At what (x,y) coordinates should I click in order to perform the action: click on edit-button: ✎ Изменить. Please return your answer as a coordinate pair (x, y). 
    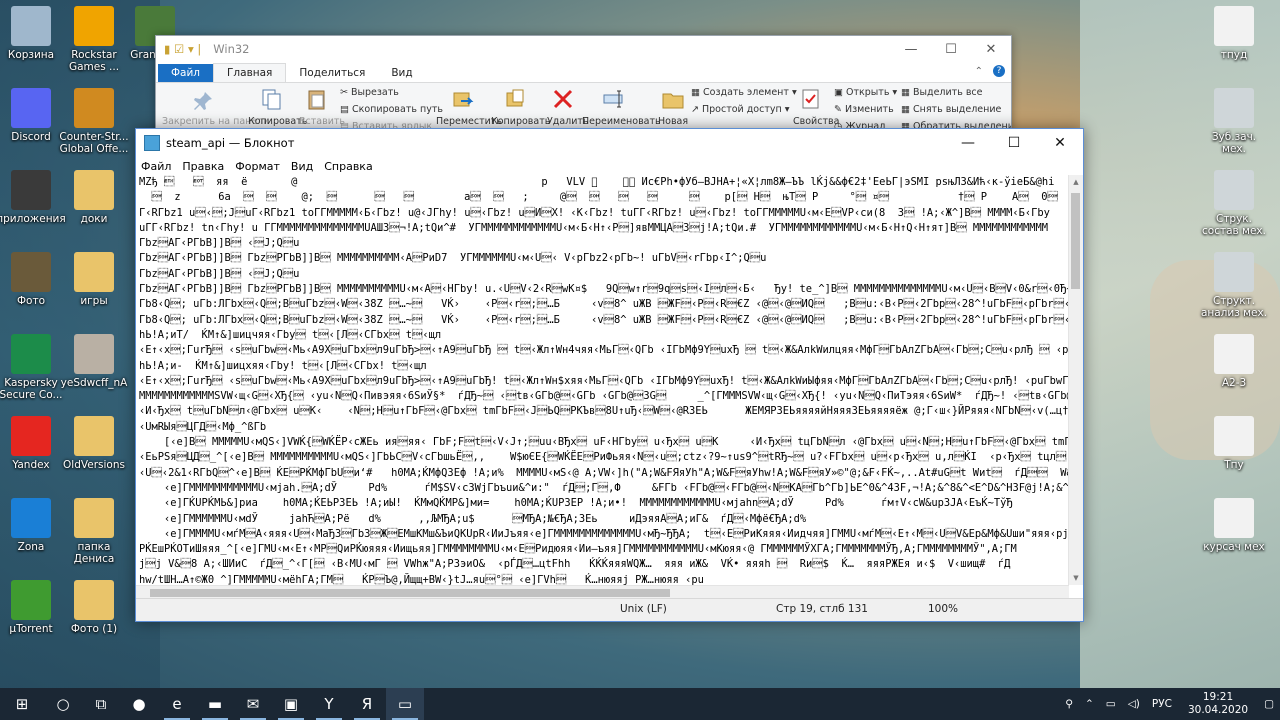
    Looking at the image, I should click on (864, 109).